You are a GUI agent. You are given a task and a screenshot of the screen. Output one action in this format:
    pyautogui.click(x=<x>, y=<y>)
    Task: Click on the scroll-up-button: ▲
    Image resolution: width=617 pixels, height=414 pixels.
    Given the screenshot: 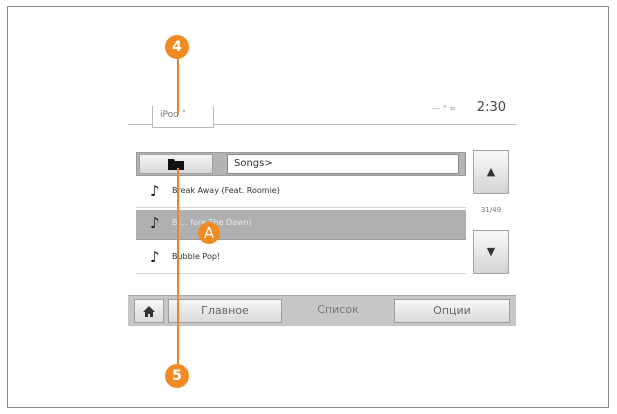 What is the action you would take?
    pyautogui.click(x=491, y=172)
    